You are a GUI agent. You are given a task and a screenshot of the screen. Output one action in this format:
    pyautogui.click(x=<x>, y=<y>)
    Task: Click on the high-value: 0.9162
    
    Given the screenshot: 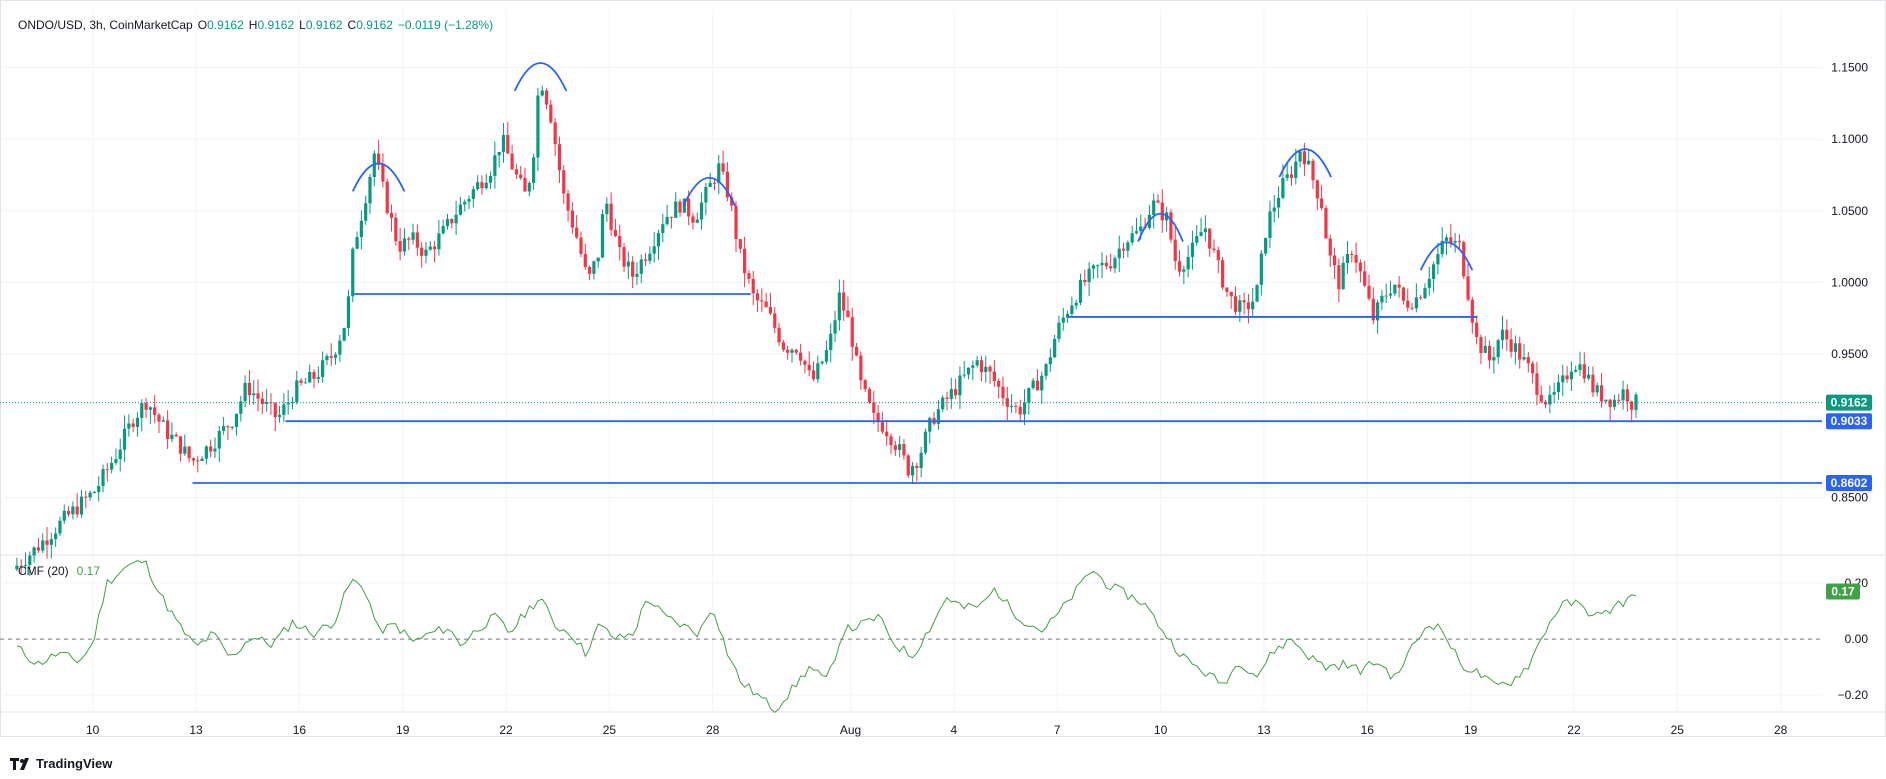 What is the action you would take?
    pyautogui.click(x=276, y=25)
    